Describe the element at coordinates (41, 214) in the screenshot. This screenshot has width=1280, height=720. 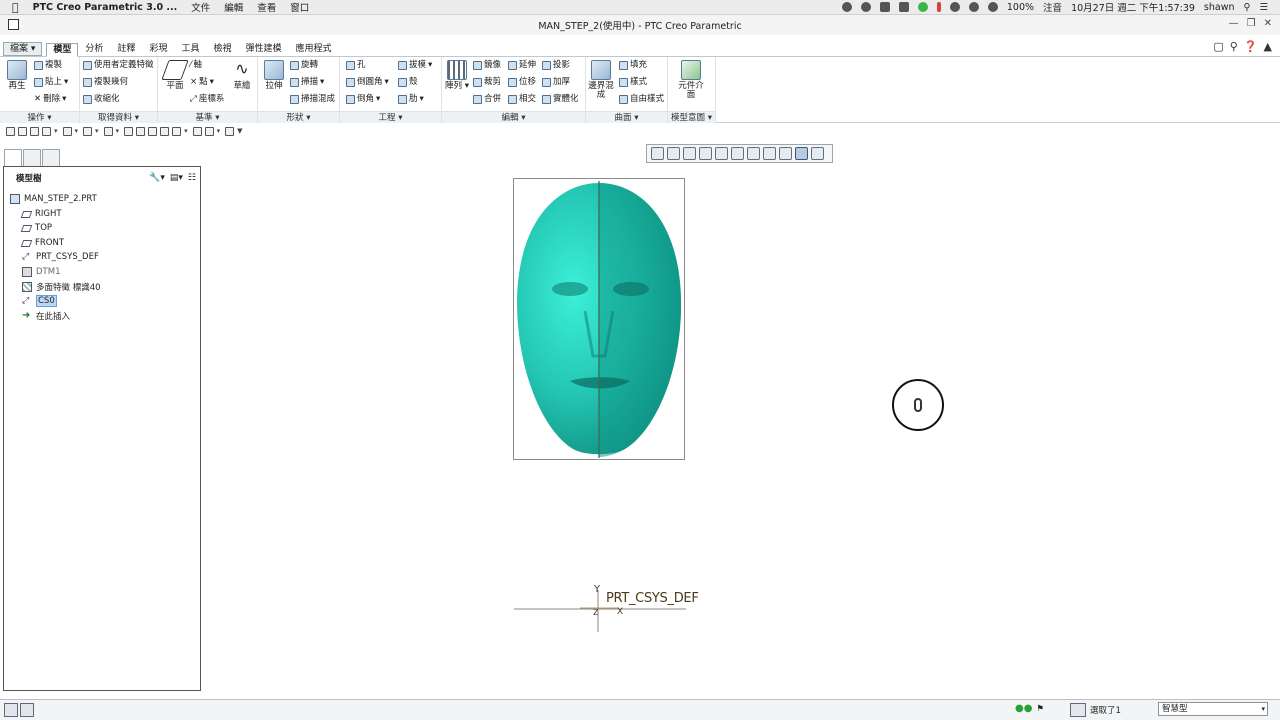
I see `tree-item-right: RIGHT` at that location.